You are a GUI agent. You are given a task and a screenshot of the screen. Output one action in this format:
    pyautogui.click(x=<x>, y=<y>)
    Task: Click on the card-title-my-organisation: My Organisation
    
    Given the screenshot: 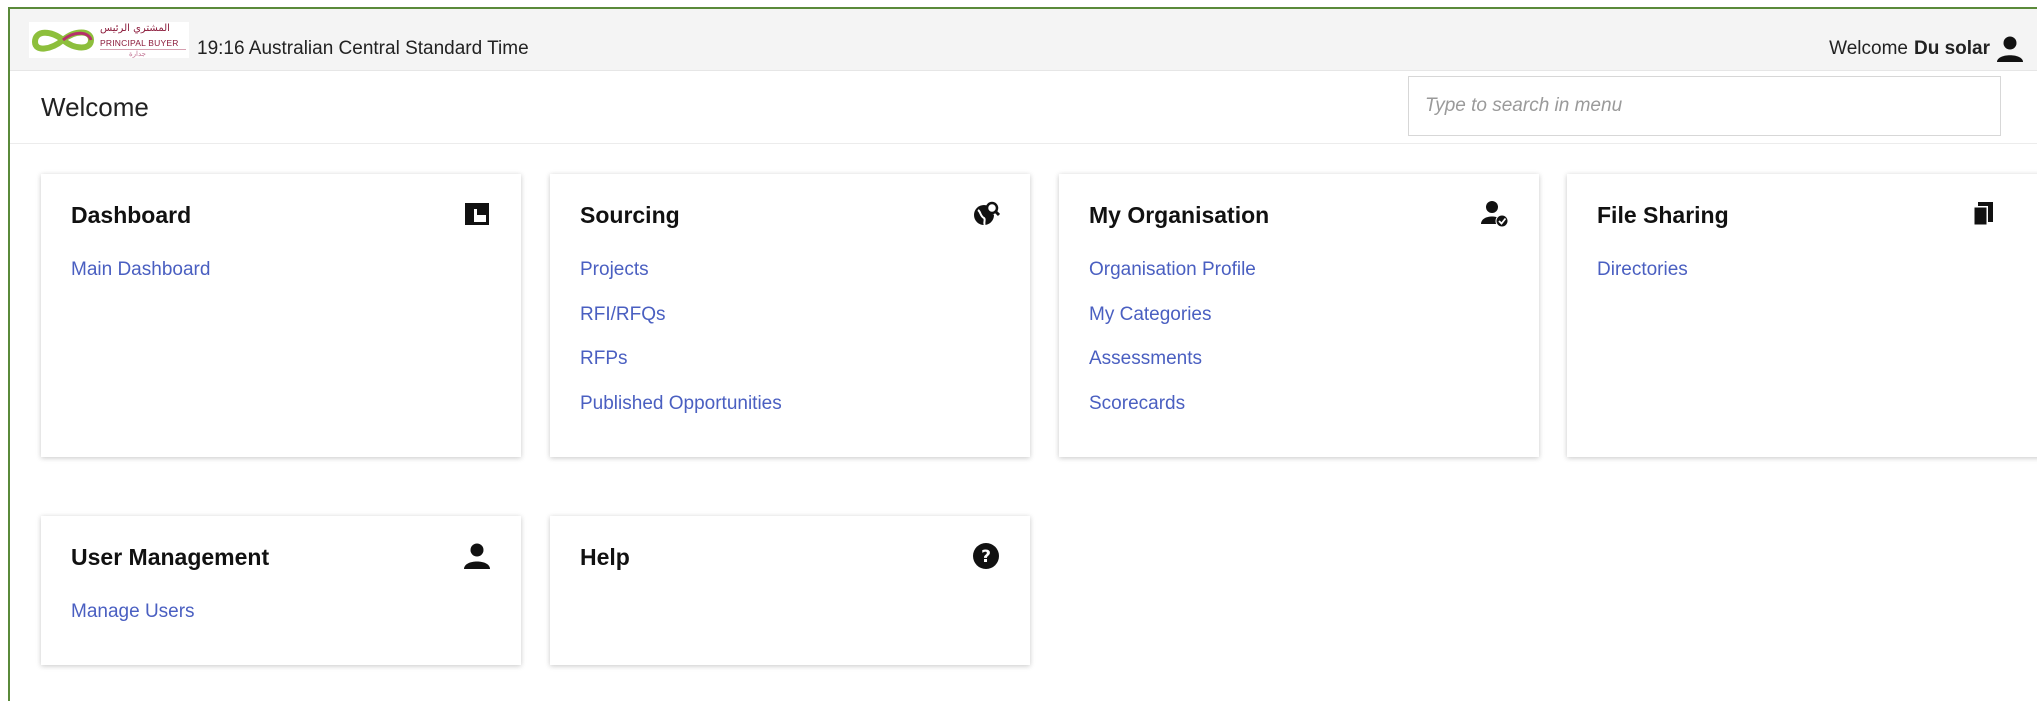 What is the action you would take?
    pyautogui.click(x=1179, y=215)
    